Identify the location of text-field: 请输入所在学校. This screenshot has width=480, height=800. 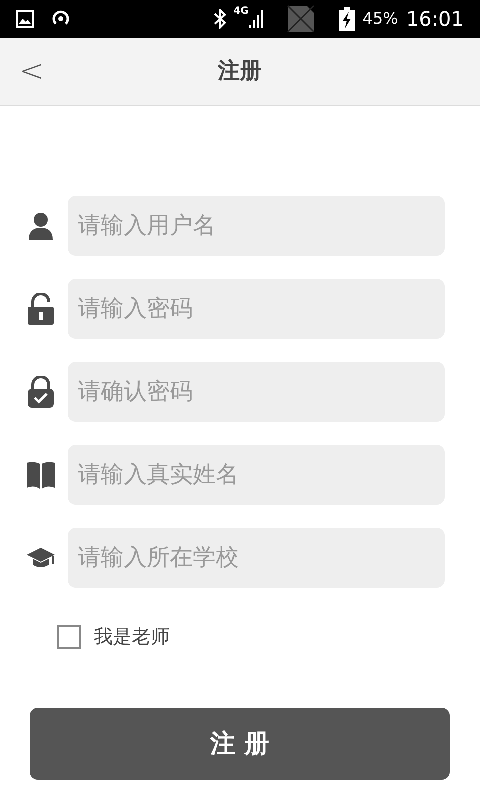
(256, 558).